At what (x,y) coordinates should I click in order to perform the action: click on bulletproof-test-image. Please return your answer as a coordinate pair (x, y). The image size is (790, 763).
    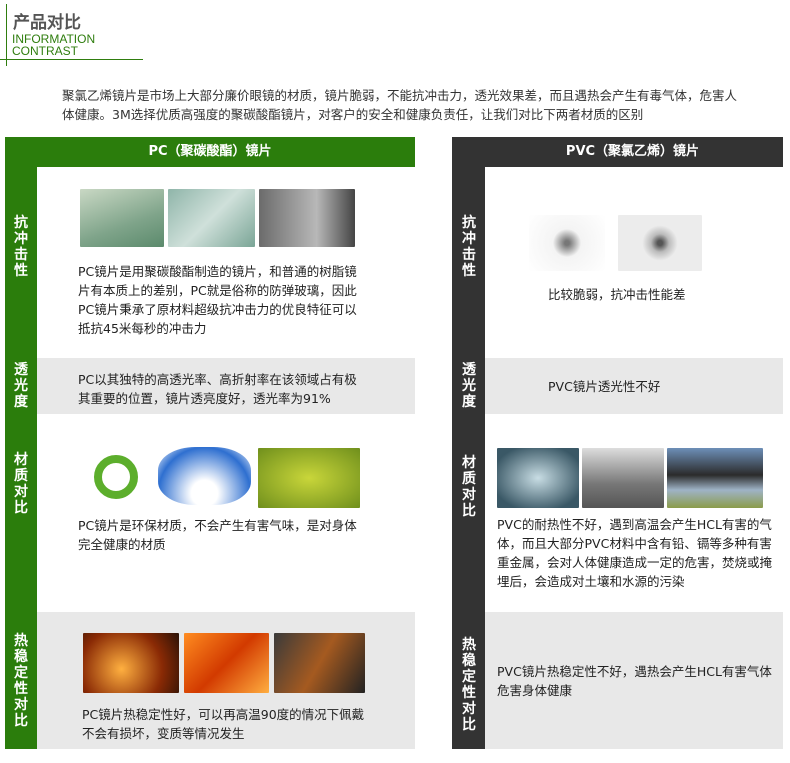
    Looking at the image, I should click on (307, 218).